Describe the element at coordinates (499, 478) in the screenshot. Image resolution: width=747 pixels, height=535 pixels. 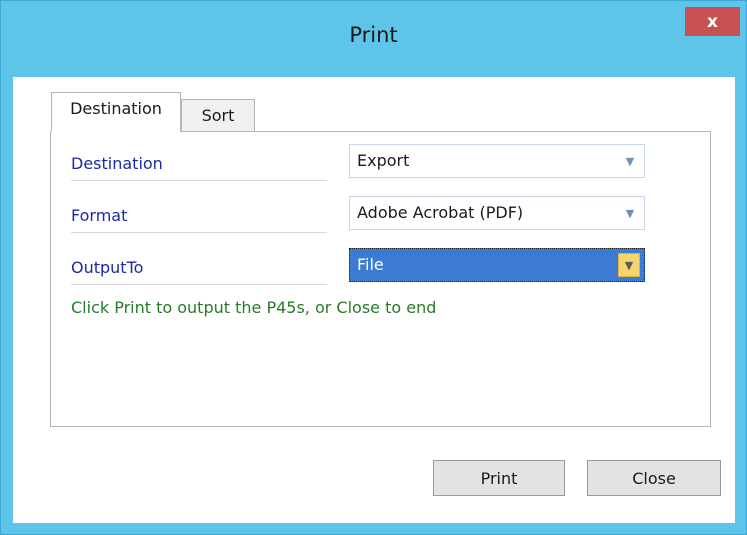
I see `print-button: Print` at that location.